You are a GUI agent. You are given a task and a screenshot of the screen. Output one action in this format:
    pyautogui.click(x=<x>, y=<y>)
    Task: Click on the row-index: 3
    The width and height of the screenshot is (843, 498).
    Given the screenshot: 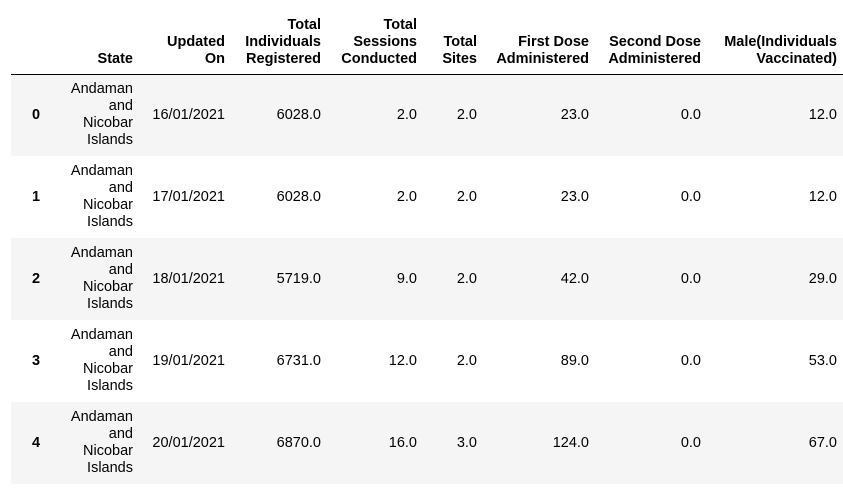 What is the action you would take?
    pyautogui.click(x=36, y=361)
    